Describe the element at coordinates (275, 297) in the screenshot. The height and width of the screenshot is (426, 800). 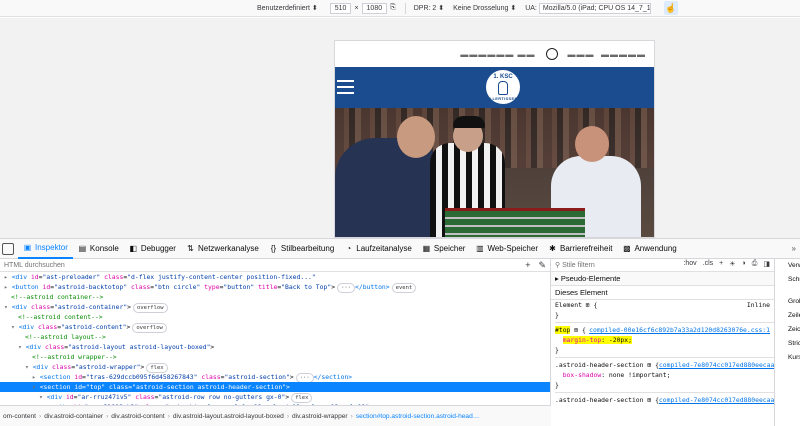
I see `markup-node: <!--astroid container-->` at that location.